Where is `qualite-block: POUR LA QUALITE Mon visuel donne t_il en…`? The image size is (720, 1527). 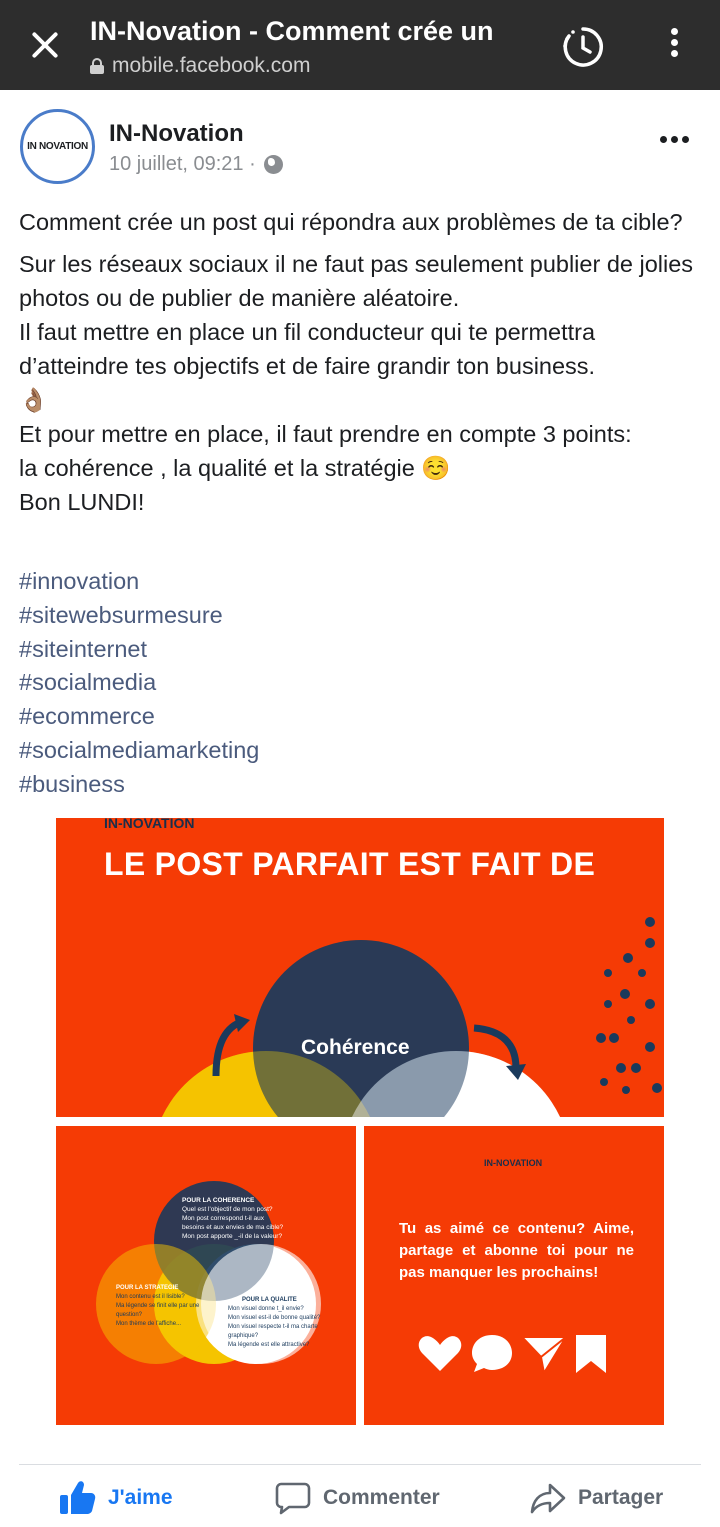 qualite-block: POUR LA QUALITE Mon visuel donne t_il en… is located at coordinates (274, 1323).